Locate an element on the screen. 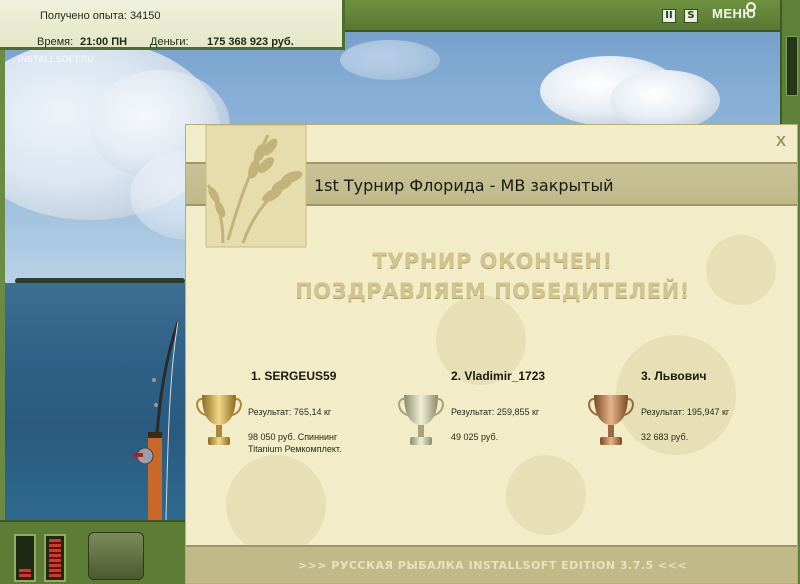  bronze-cup-icon is located at coordinates (611, 420).